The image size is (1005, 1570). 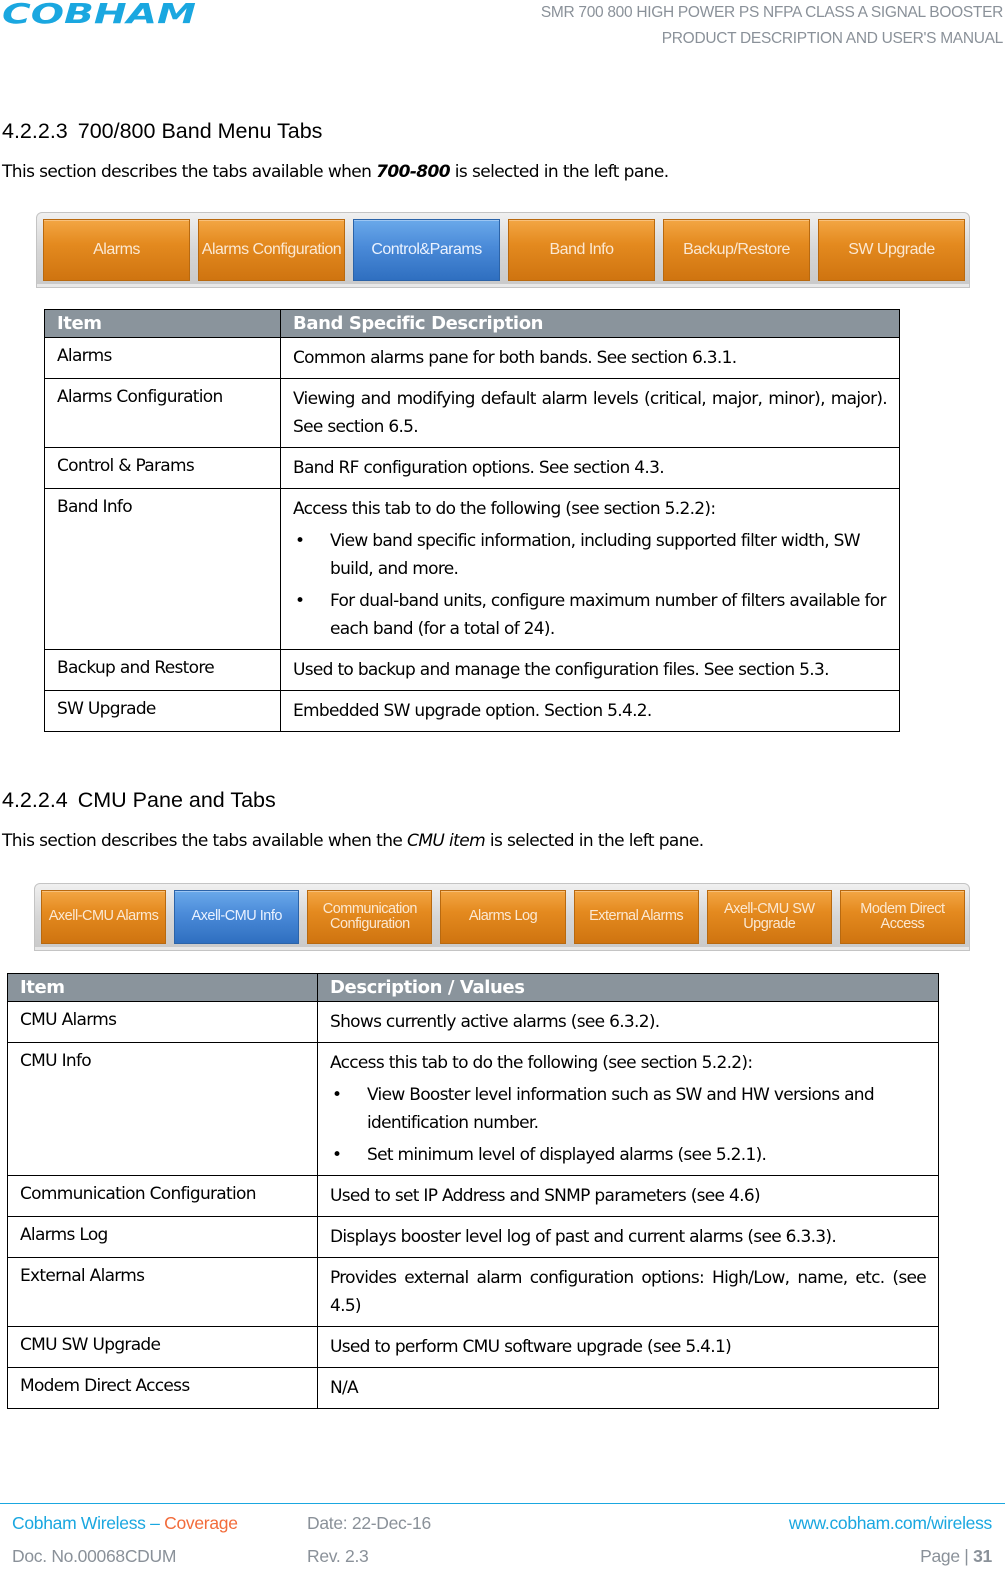 What do you see at coordinates (902, 917) in the screenshot?
I see `tab-modem-direct-access: Modem Direct Access` at bounding box center [902, 917].